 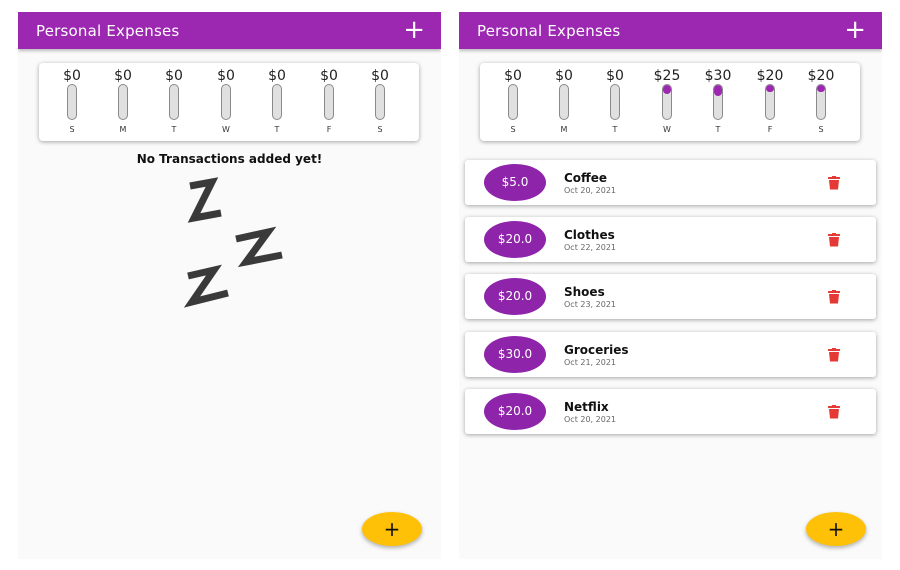 What do you see at coordinates (718, 76) in the screenshot?
I see `bar-amount-label: $30` at bounding box center [718, 76].